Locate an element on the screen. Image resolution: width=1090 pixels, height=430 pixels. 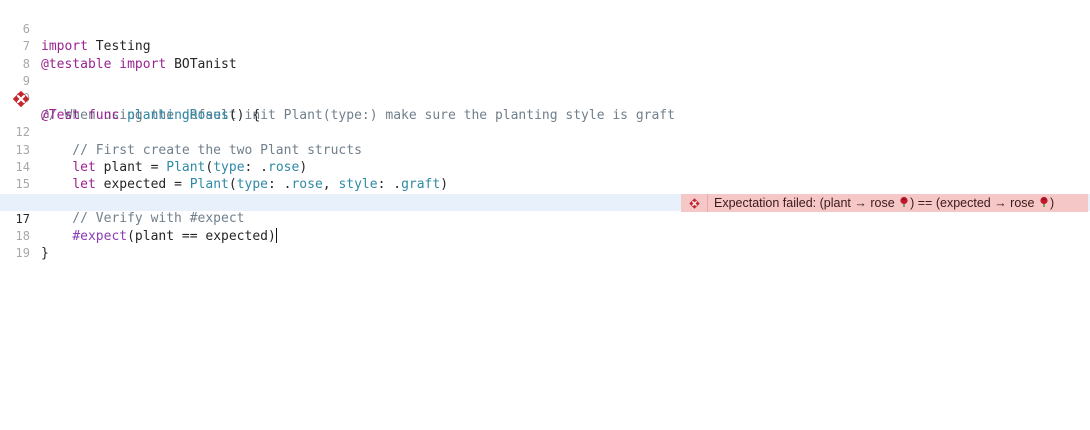
line-number: 19 is located at coordinates (15, 253).